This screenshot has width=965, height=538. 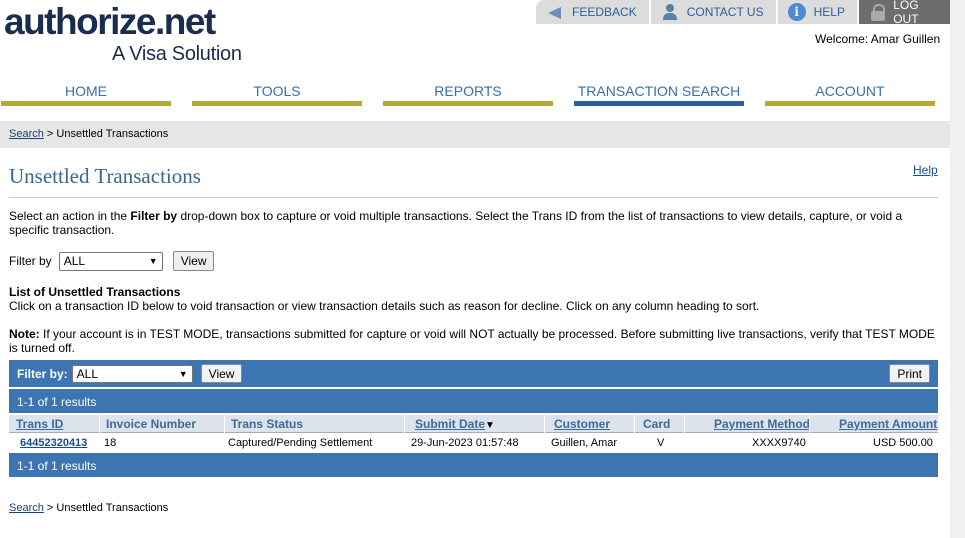 What do you see at coordinates (105, 176) in the screenshot?
I see `page-title: Unsettled Transactions` at bounding box center [105, 176].